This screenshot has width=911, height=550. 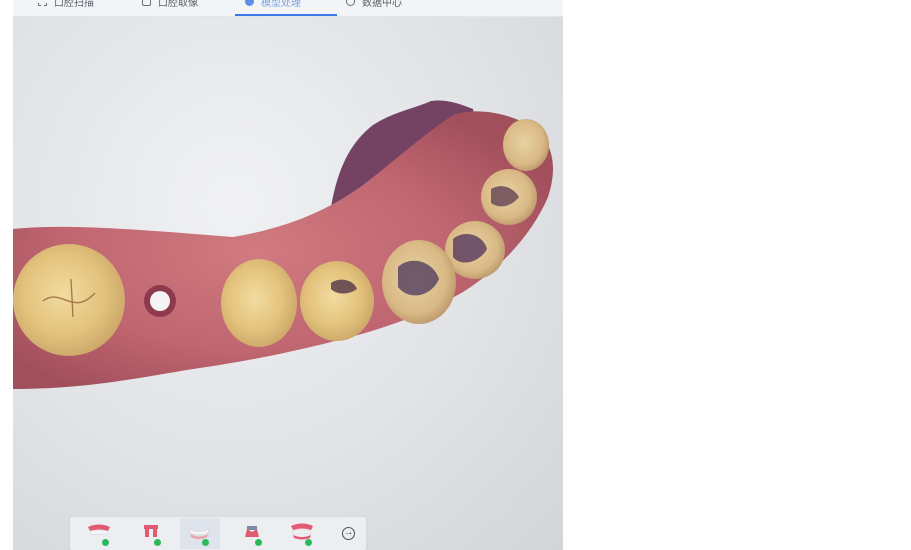 I want to click on tab-import: 口腔取像, so click(x=170, y=4).